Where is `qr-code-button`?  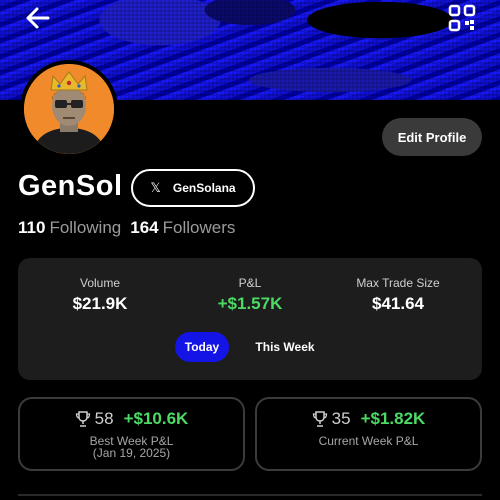 qr-code-button is located at coordinates (462, 18).